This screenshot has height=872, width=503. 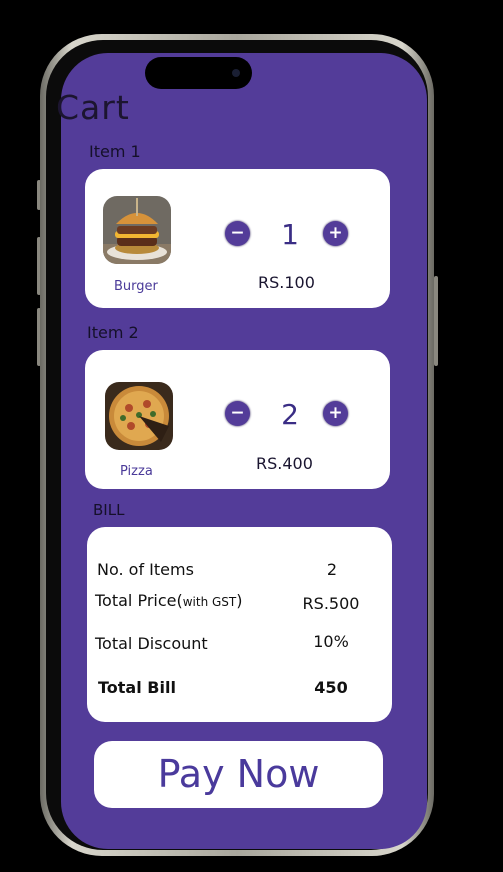 I want to click on burger-increase-button: +, so click(x=335, y=233).